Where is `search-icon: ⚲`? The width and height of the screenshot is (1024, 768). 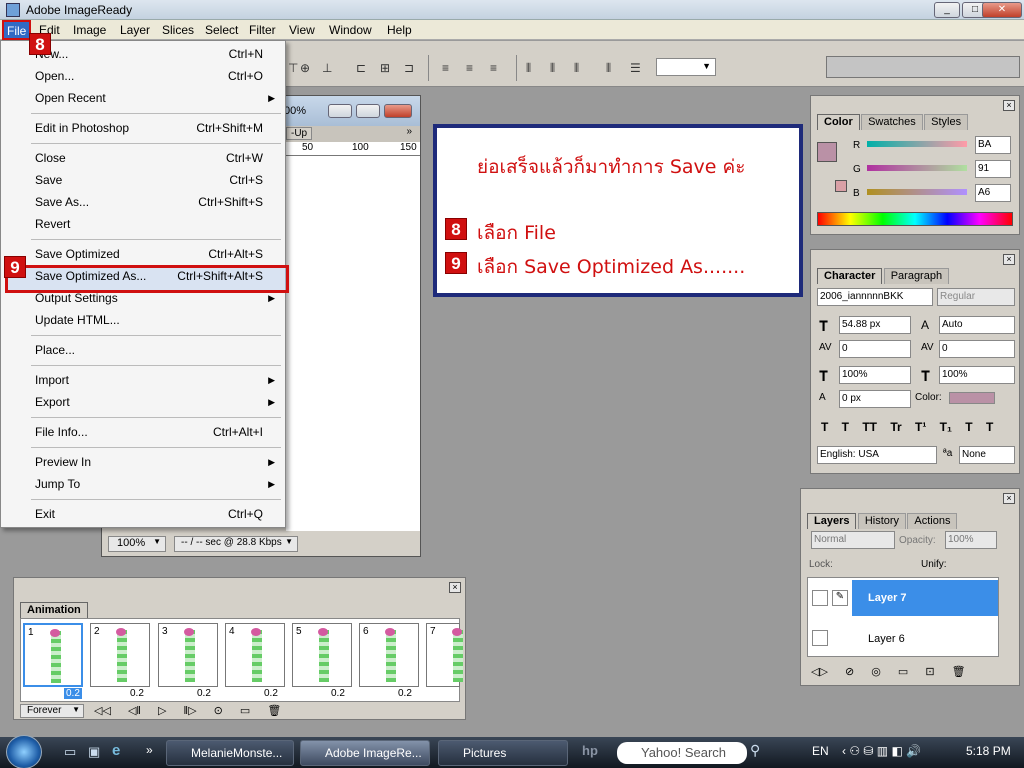
search-icon: ⚲ is located at coordinates (755, 750).